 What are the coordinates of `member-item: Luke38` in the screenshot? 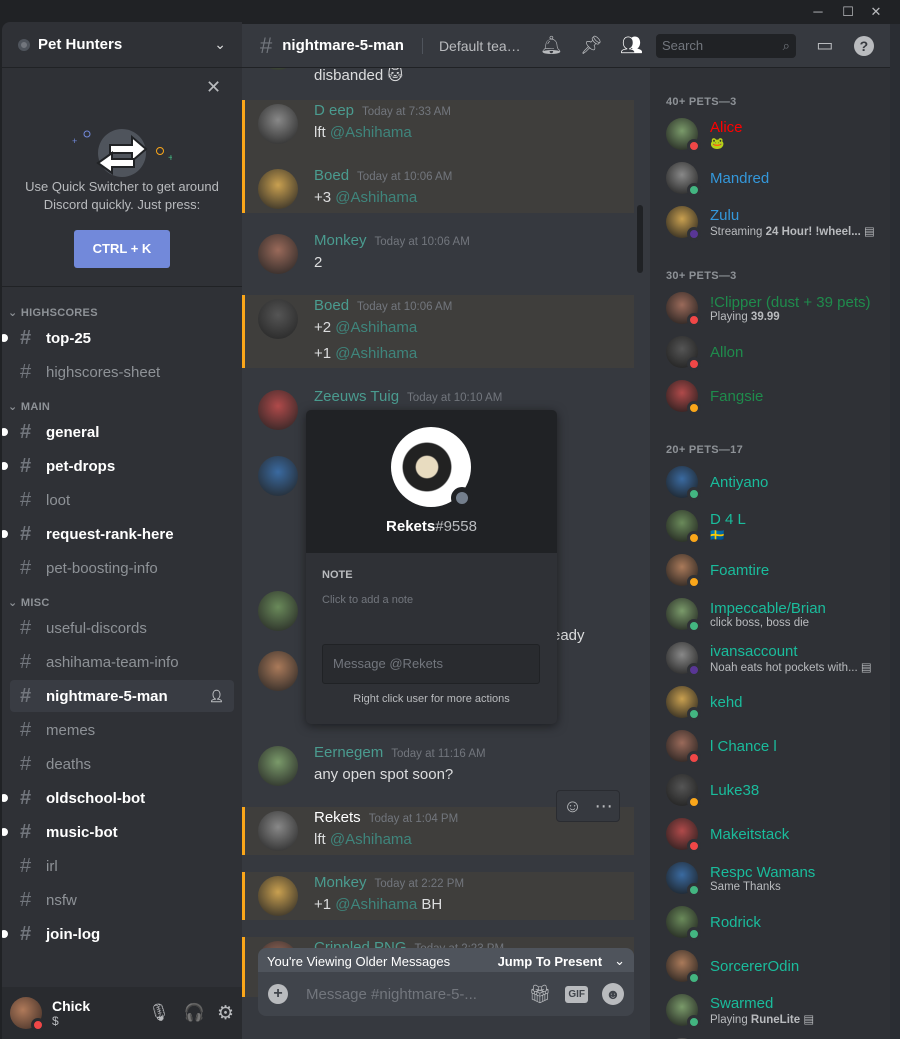 It's located at (770, 790).